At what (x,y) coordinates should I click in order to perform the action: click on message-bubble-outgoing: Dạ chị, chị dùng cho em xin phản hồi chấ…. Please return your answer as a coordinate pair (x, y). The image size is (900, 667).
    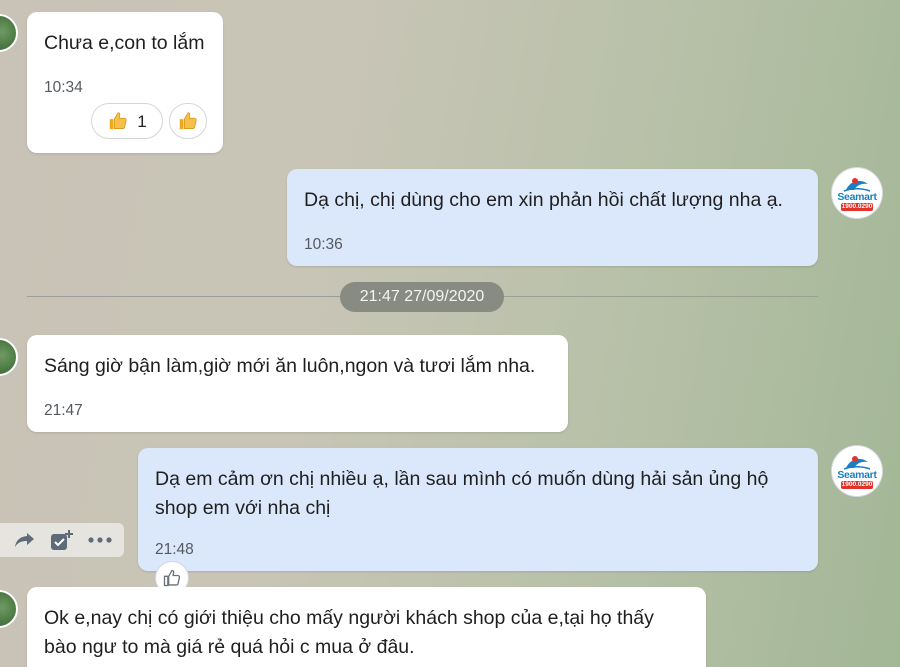
    Looking at the image, I should click on (552, 217).